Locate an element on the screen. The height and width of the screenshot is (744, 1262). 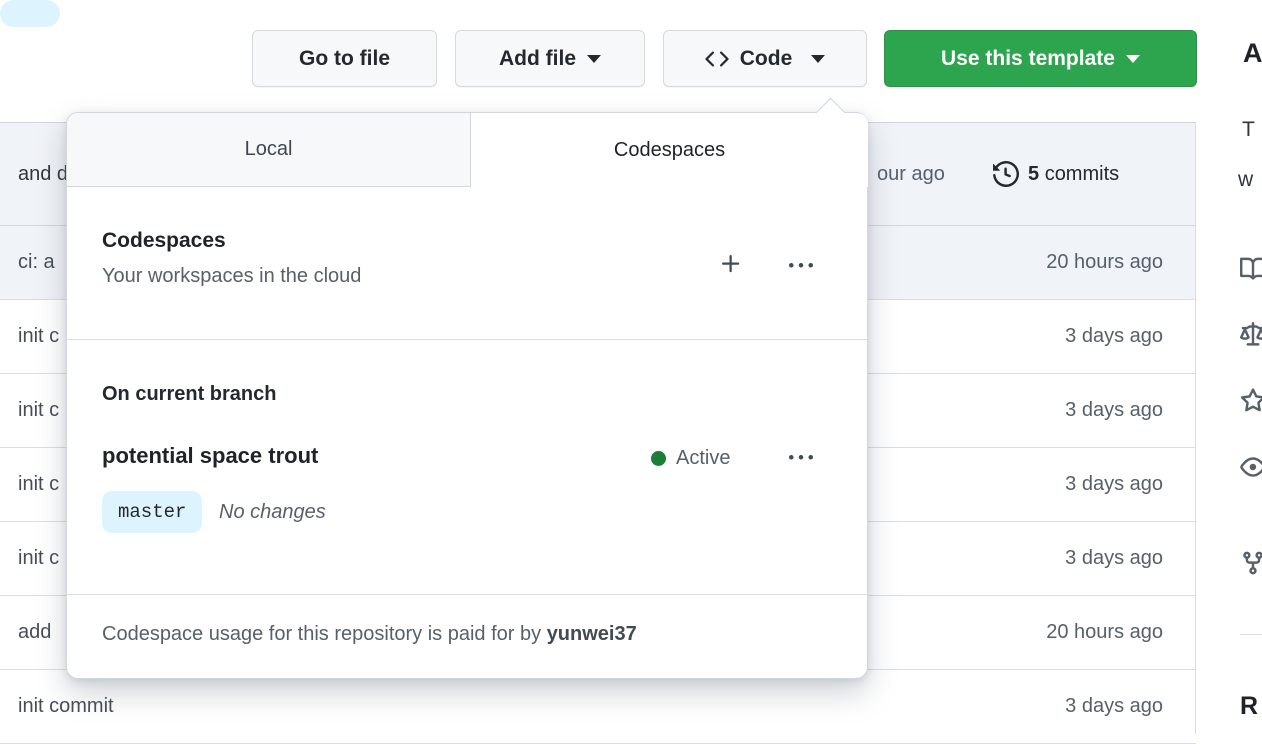
tab-codespaces-label: Codespaces is located at coordinates (669, 149).